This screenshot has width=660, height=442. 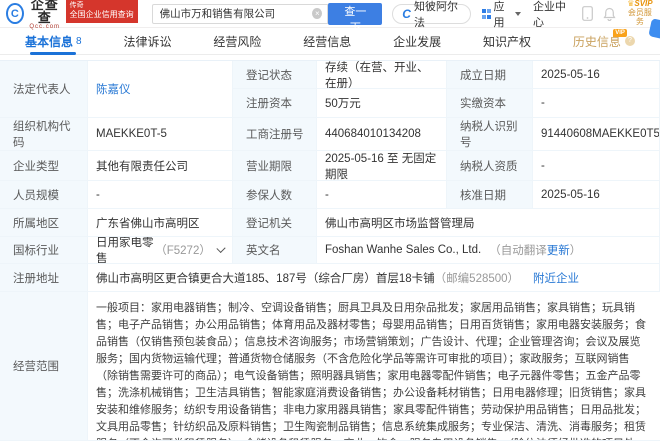 What do you see at coordinates (604, 41) in the screenshot?
I see `tab-history-info: 历史信息 VIP ?` at bounding box center [604, 41].